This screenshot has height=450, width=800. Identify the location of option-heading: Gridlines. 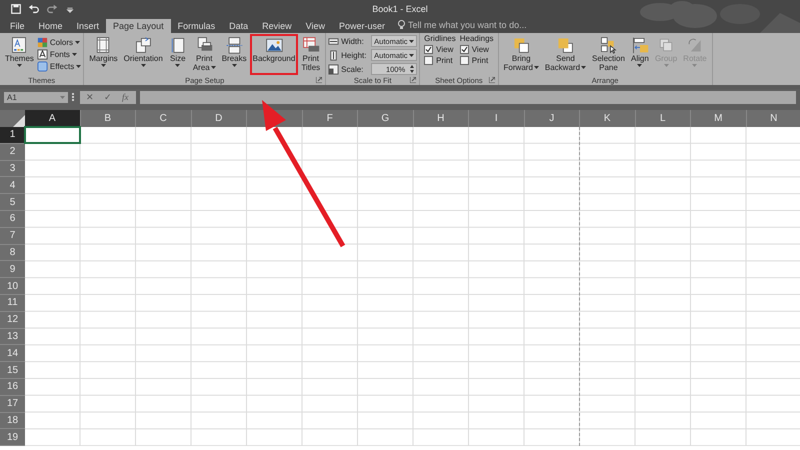
(440, 38).